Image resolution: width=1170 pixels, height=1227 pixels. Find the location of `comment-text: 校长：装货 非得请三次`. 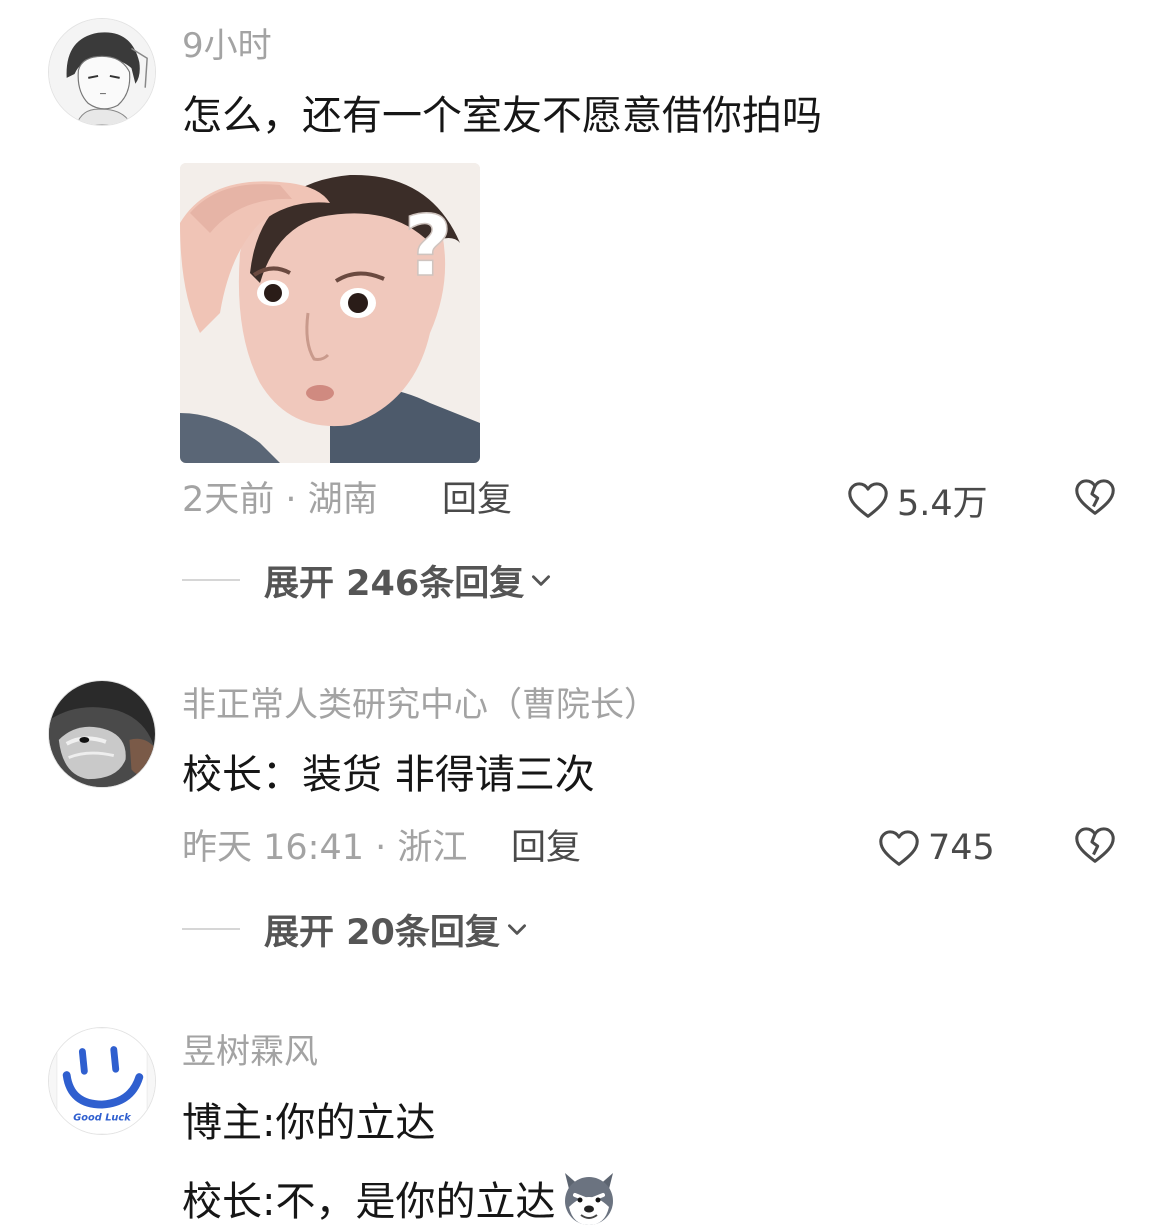

comment-text: 校长：装货 非得请三次 is located at coordinates (388, 775).